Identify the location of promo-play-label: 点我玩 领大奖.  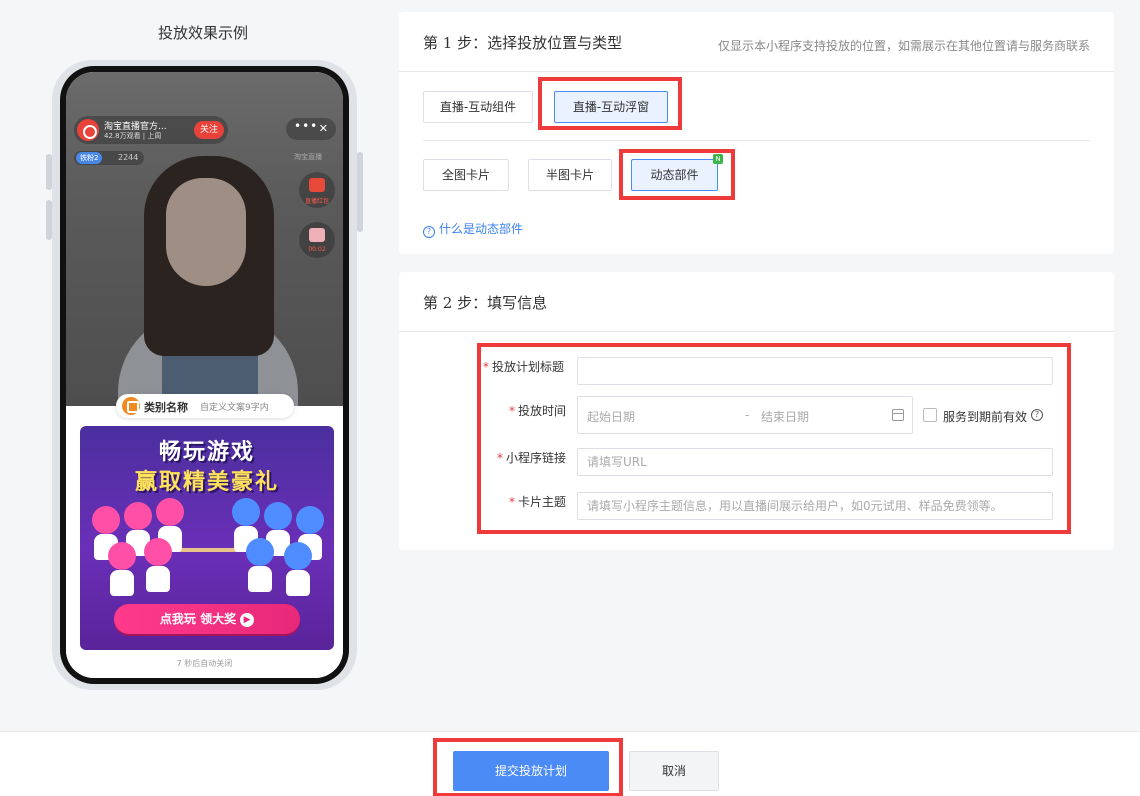
(198, 619).